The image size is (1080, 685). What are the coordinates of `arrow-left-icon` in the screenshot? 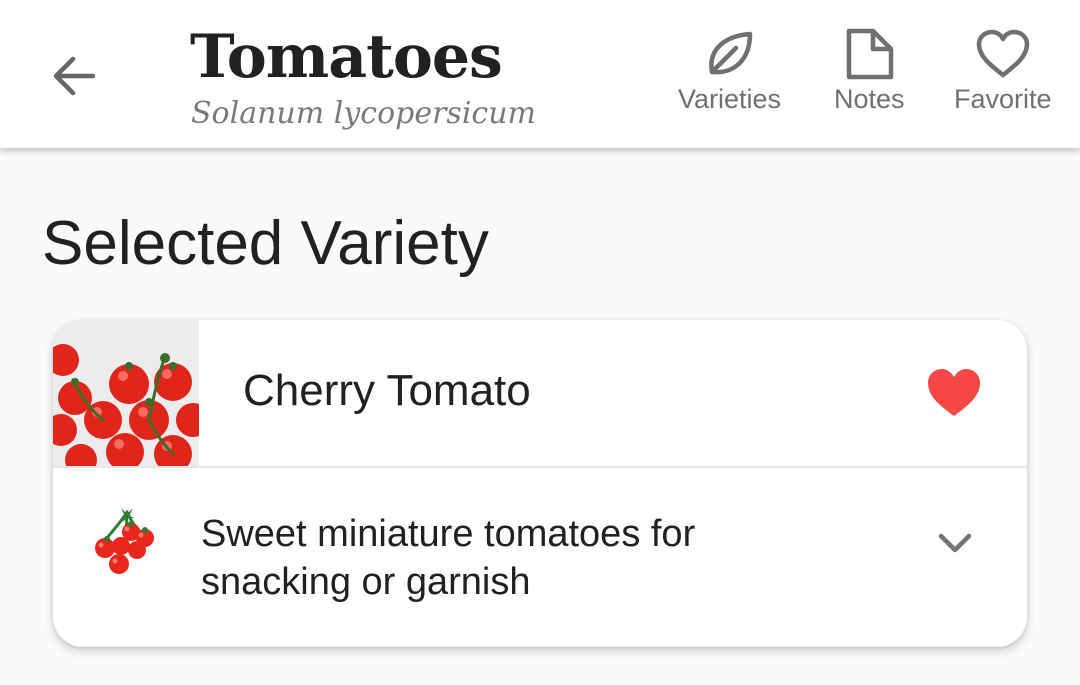 It's located at (74, 76).